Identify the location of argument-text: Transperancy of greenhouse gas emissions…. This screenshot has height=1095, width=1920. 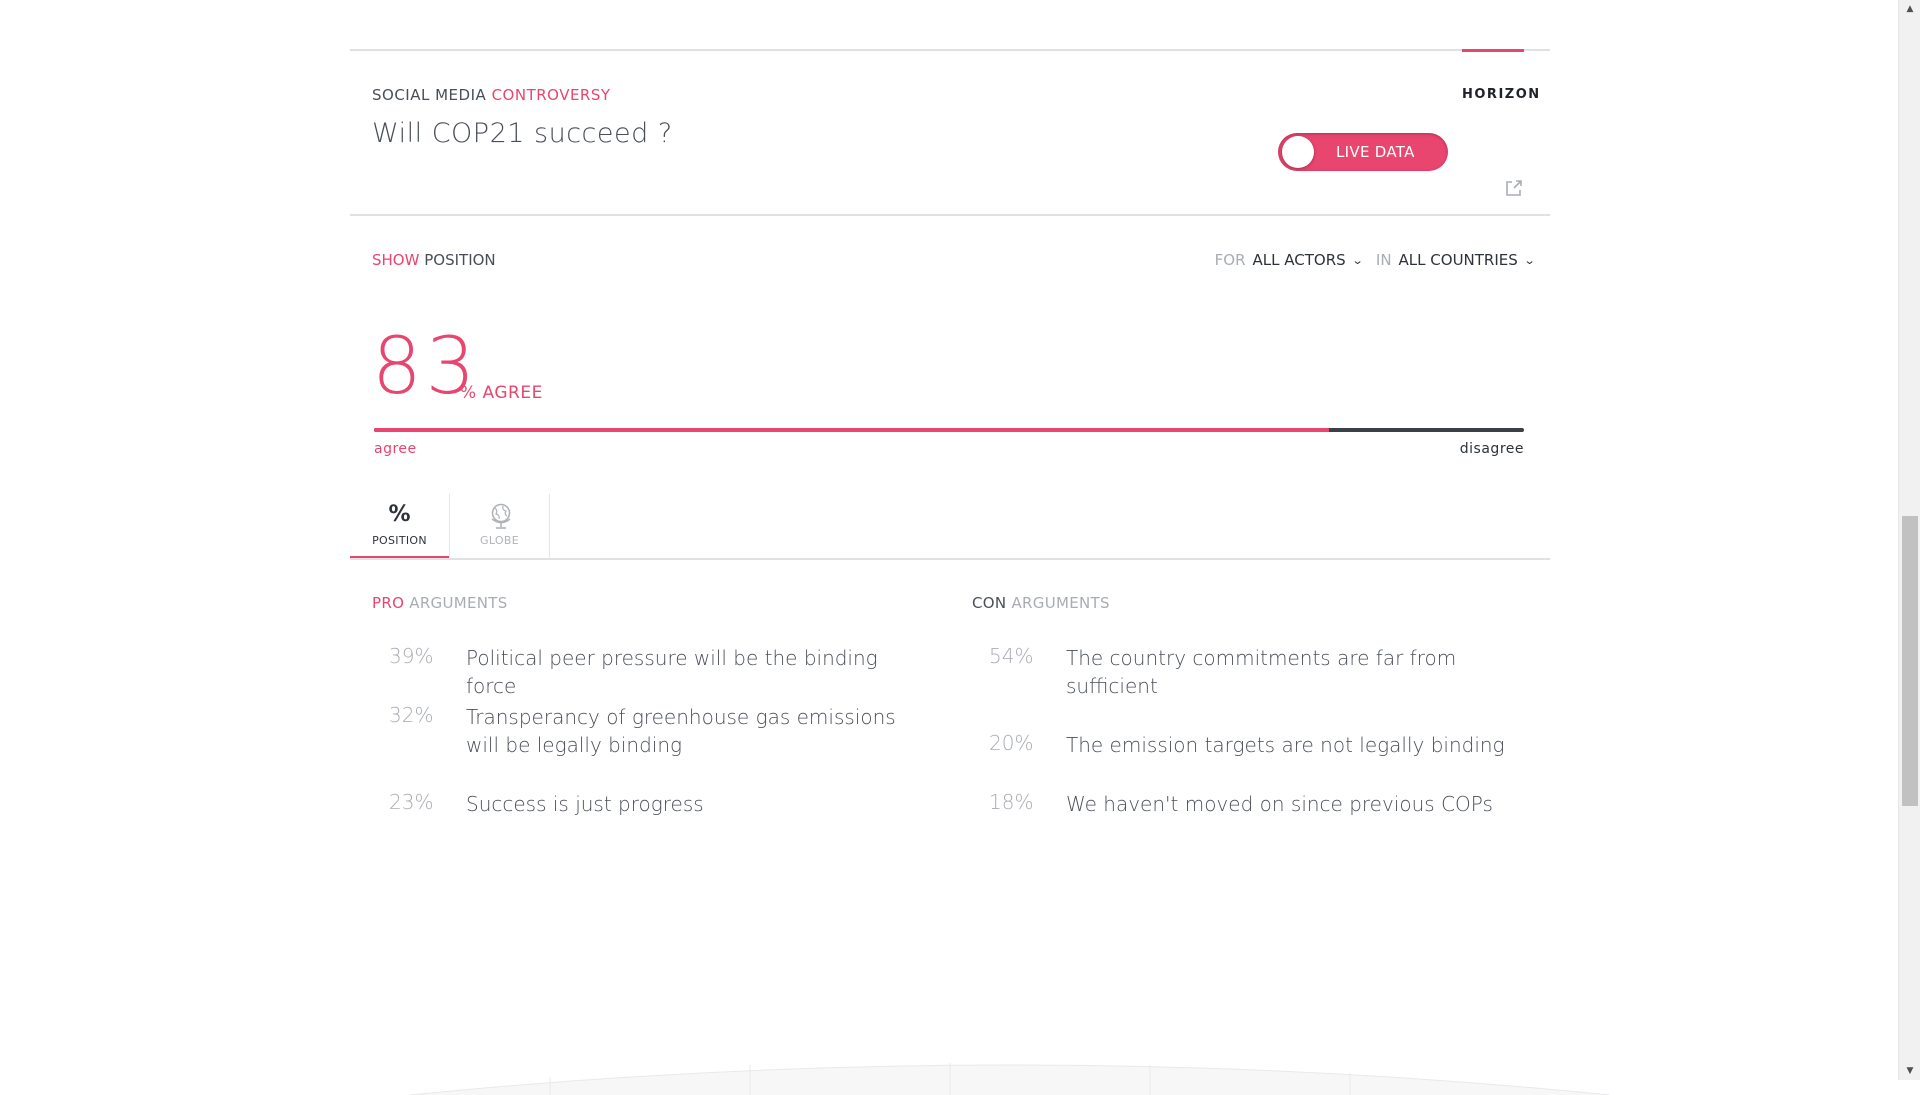
(681, 731).